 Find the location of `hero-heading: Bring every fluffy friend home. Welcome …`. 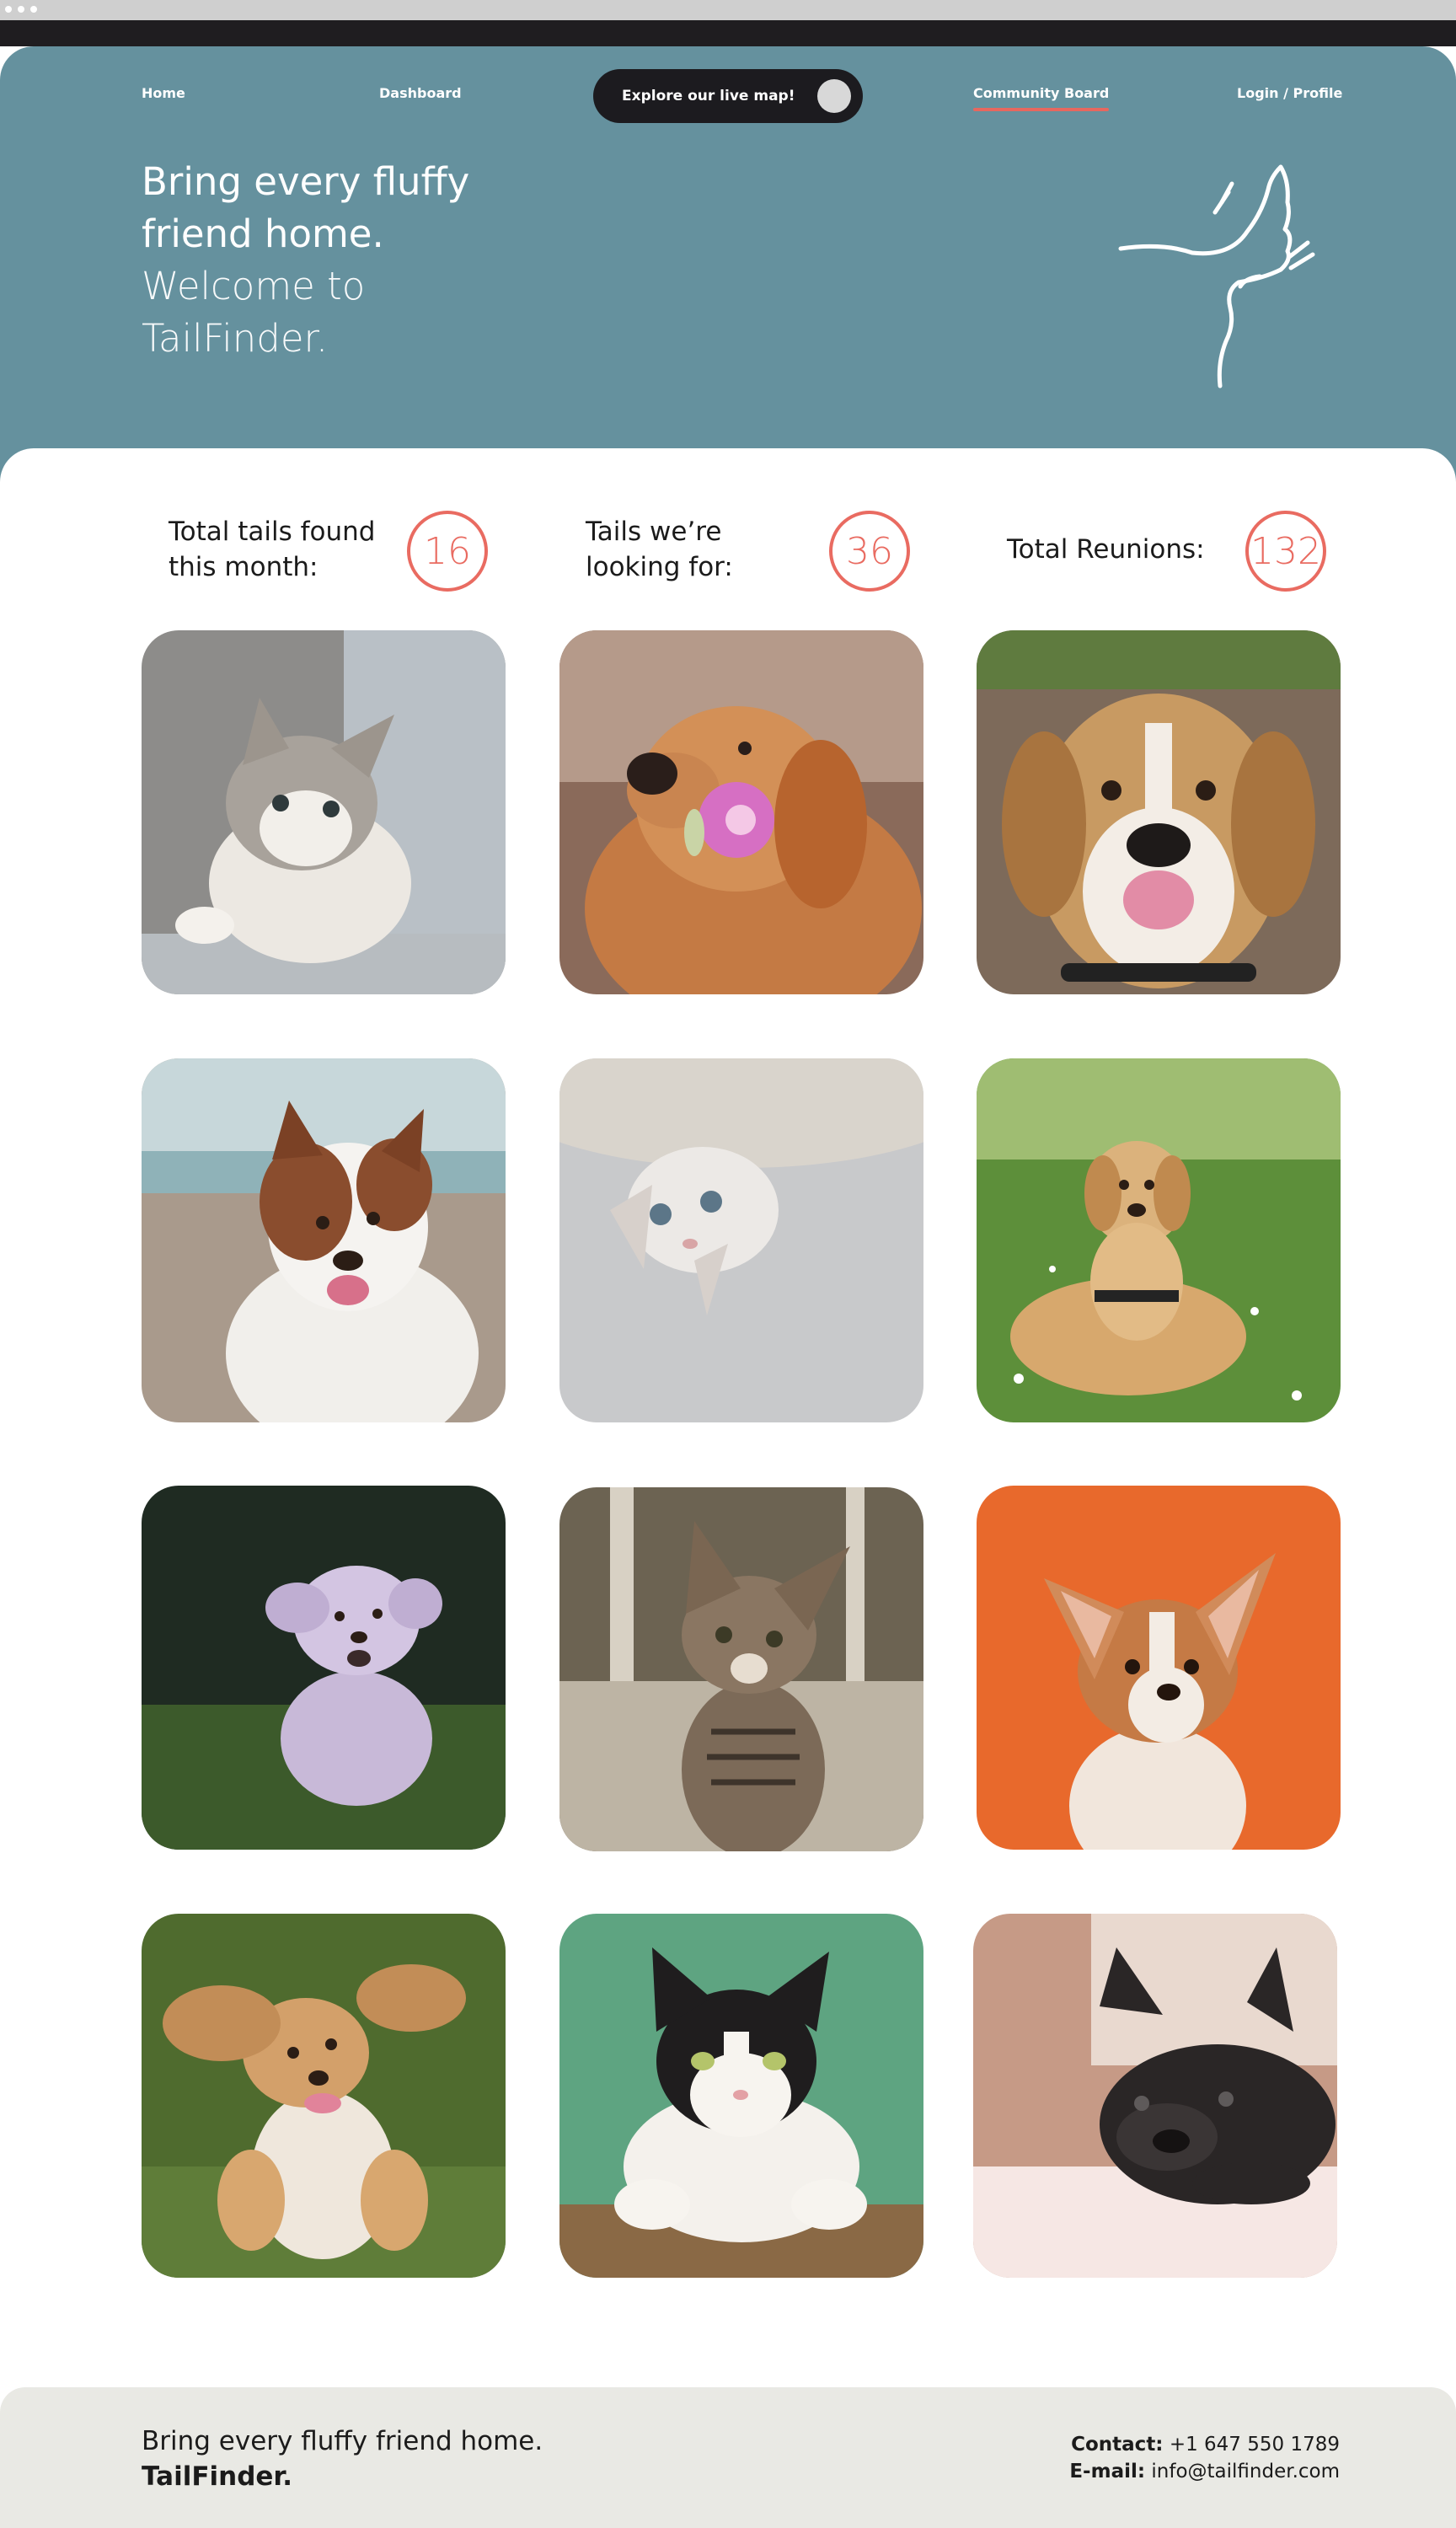

hero-heading: Bring every fluffy friend home. Welcome … is located at coordinates (335, 261).